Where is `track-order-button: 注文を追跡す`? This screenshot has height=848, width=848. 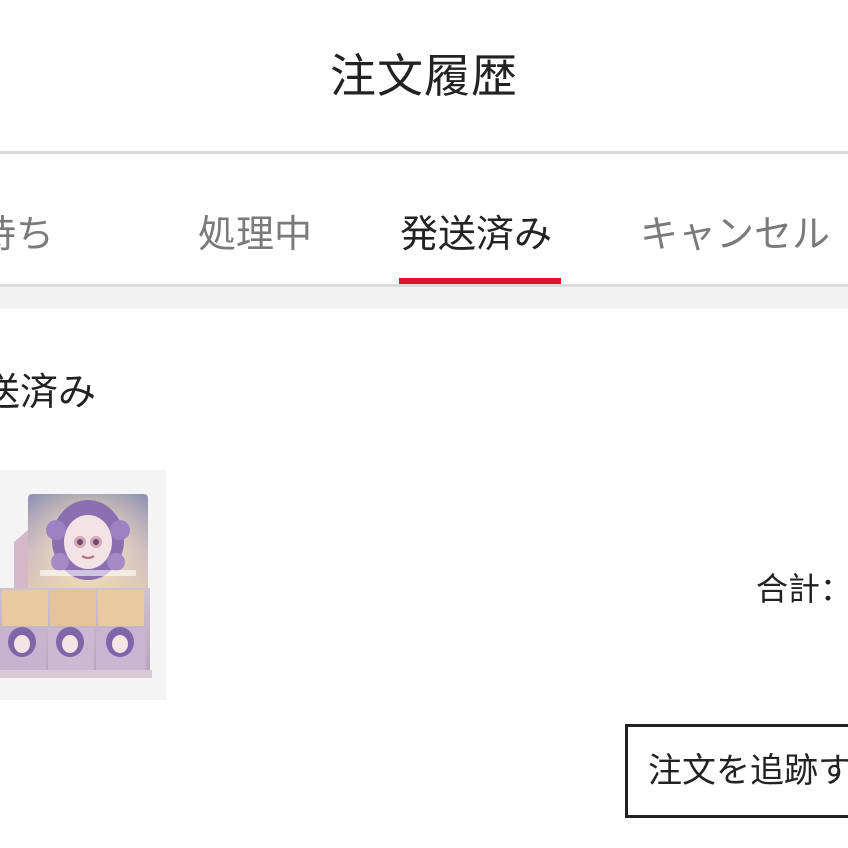 track-order-button: 注文を追跡す is located at coordinates (736, 771).